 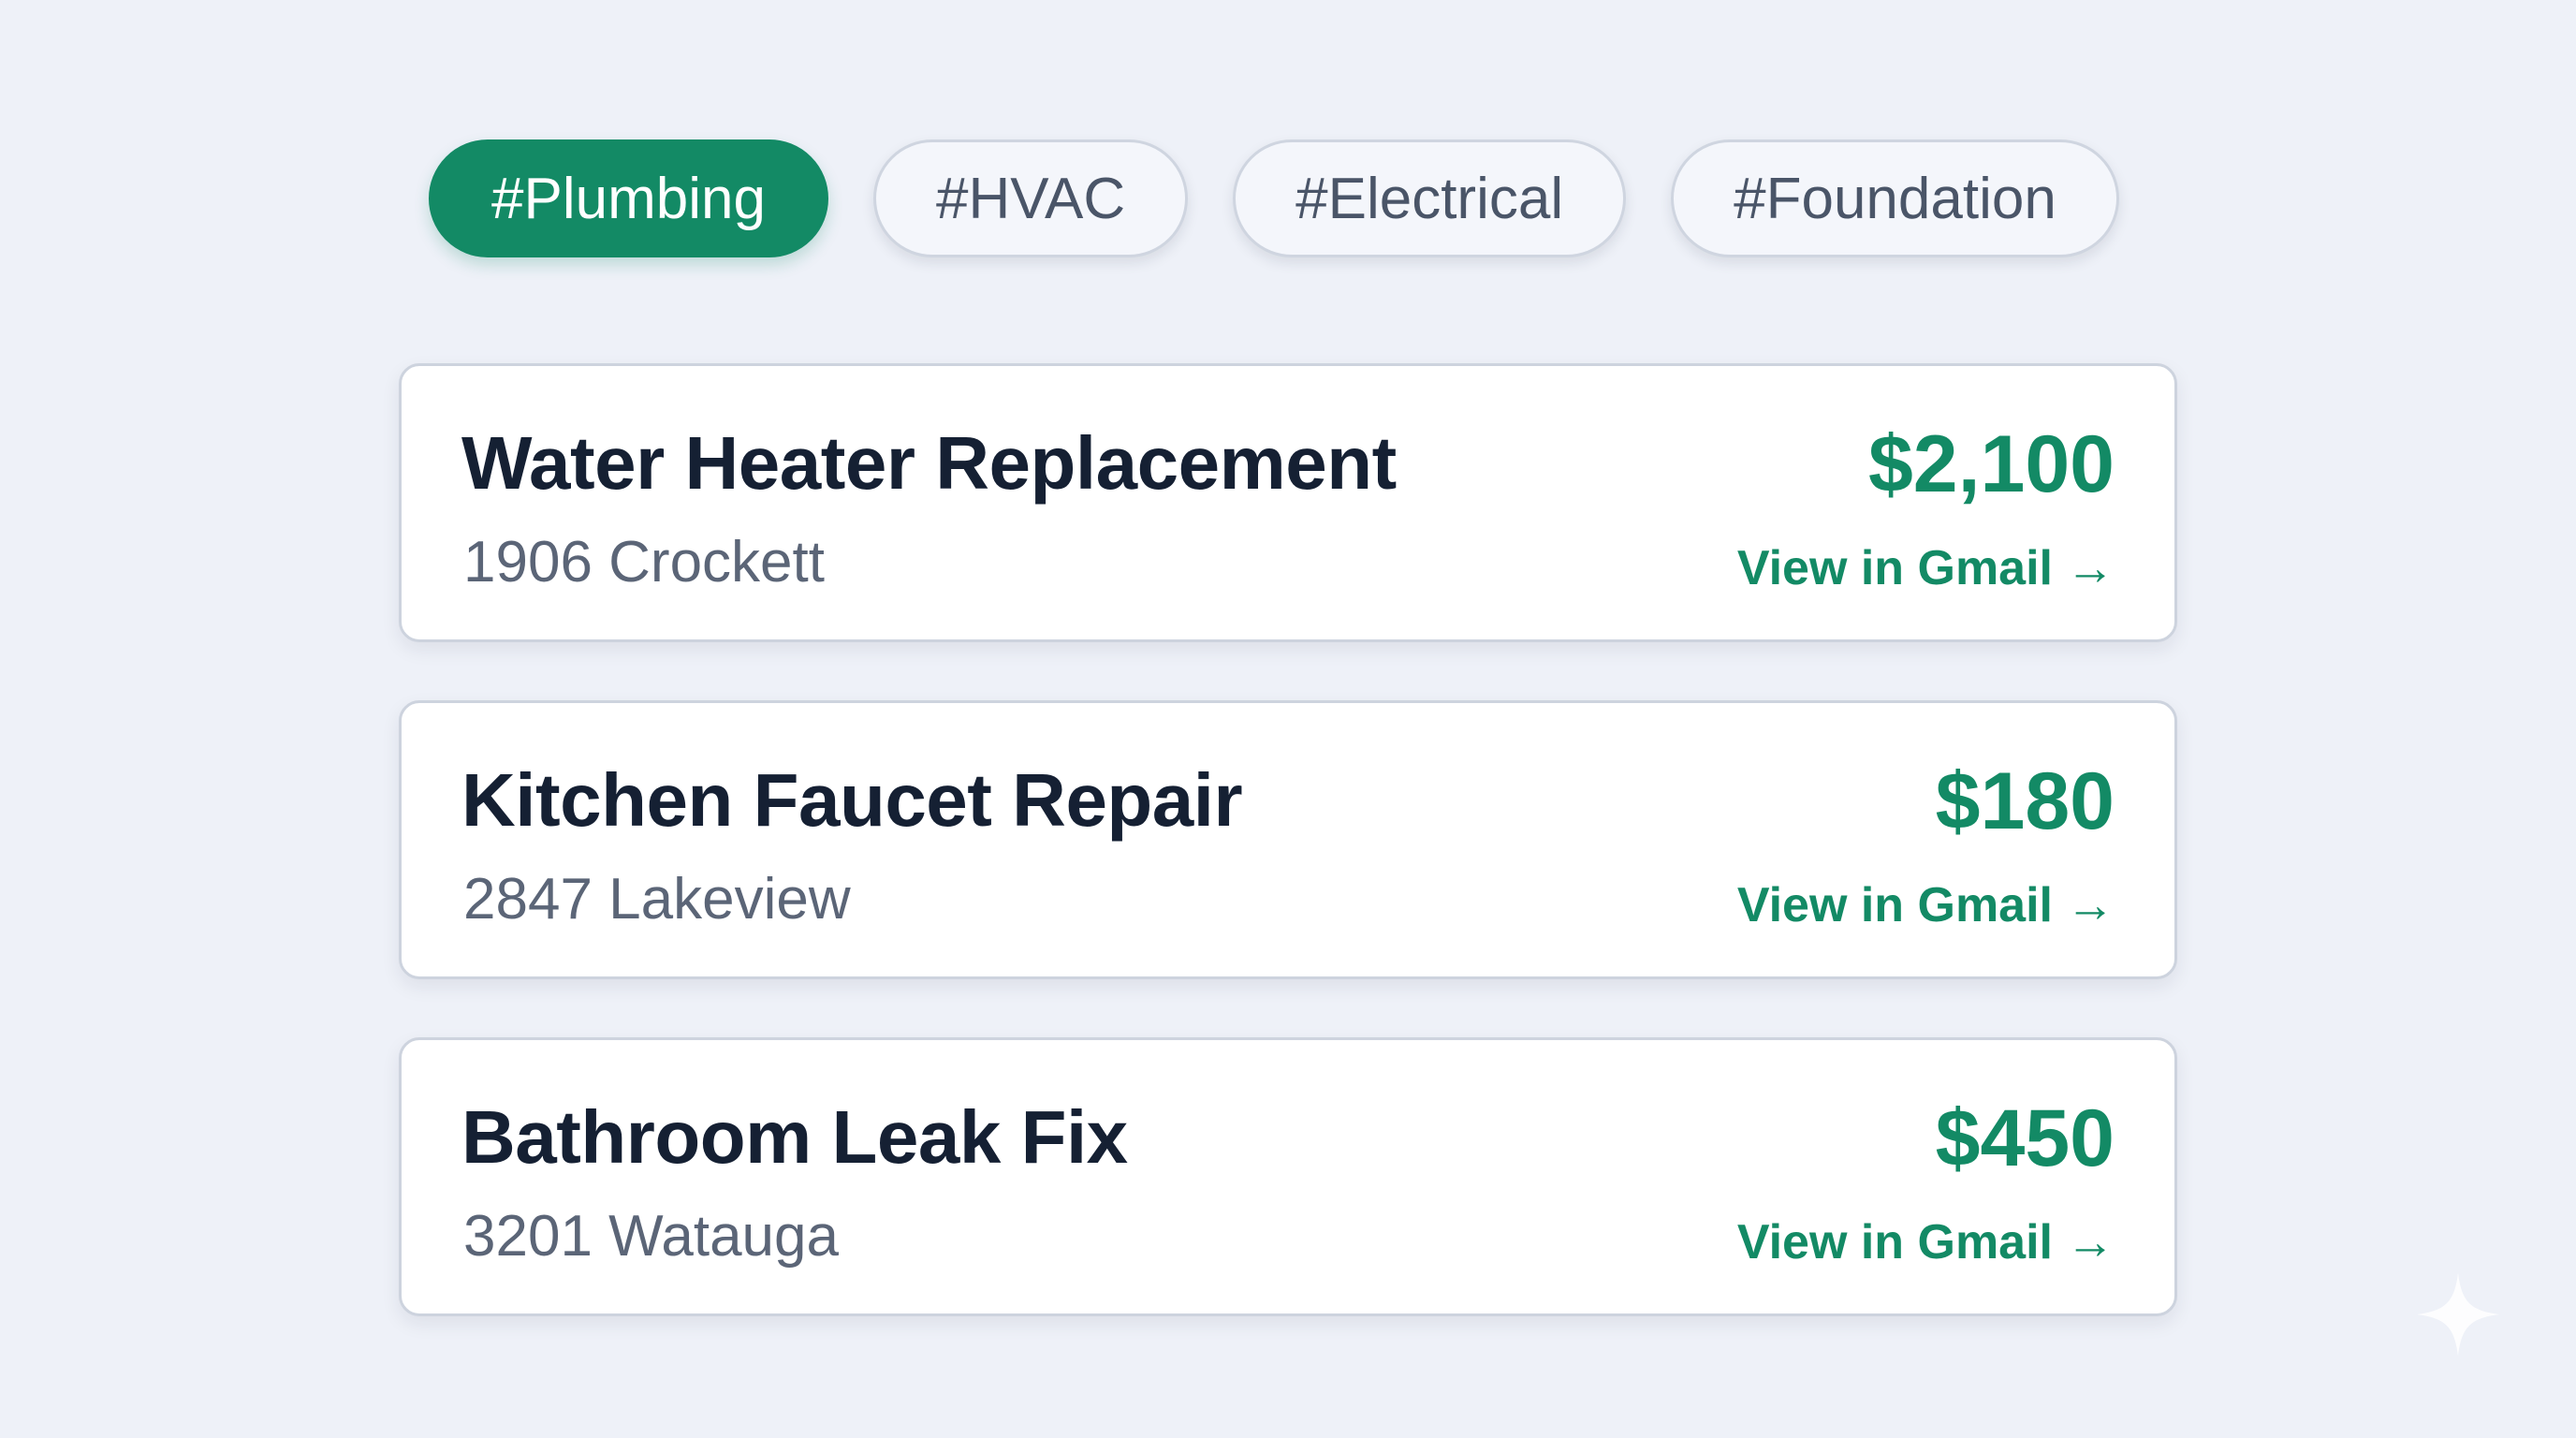 I want to click on job-address: 3201 Watauga, so click(x=651, y=1236).